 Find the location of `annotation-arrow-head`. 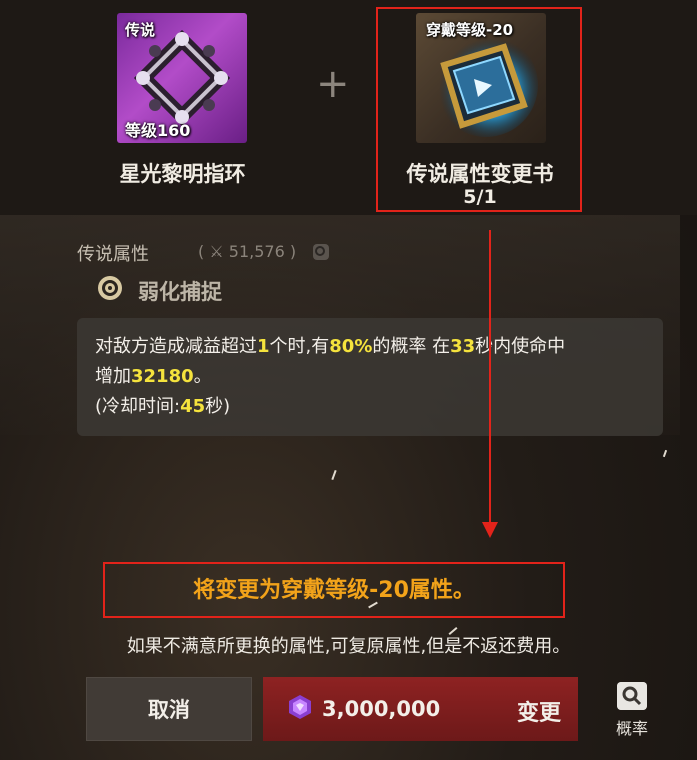

annotation-arrow-head is located at coordinates (490, 530).